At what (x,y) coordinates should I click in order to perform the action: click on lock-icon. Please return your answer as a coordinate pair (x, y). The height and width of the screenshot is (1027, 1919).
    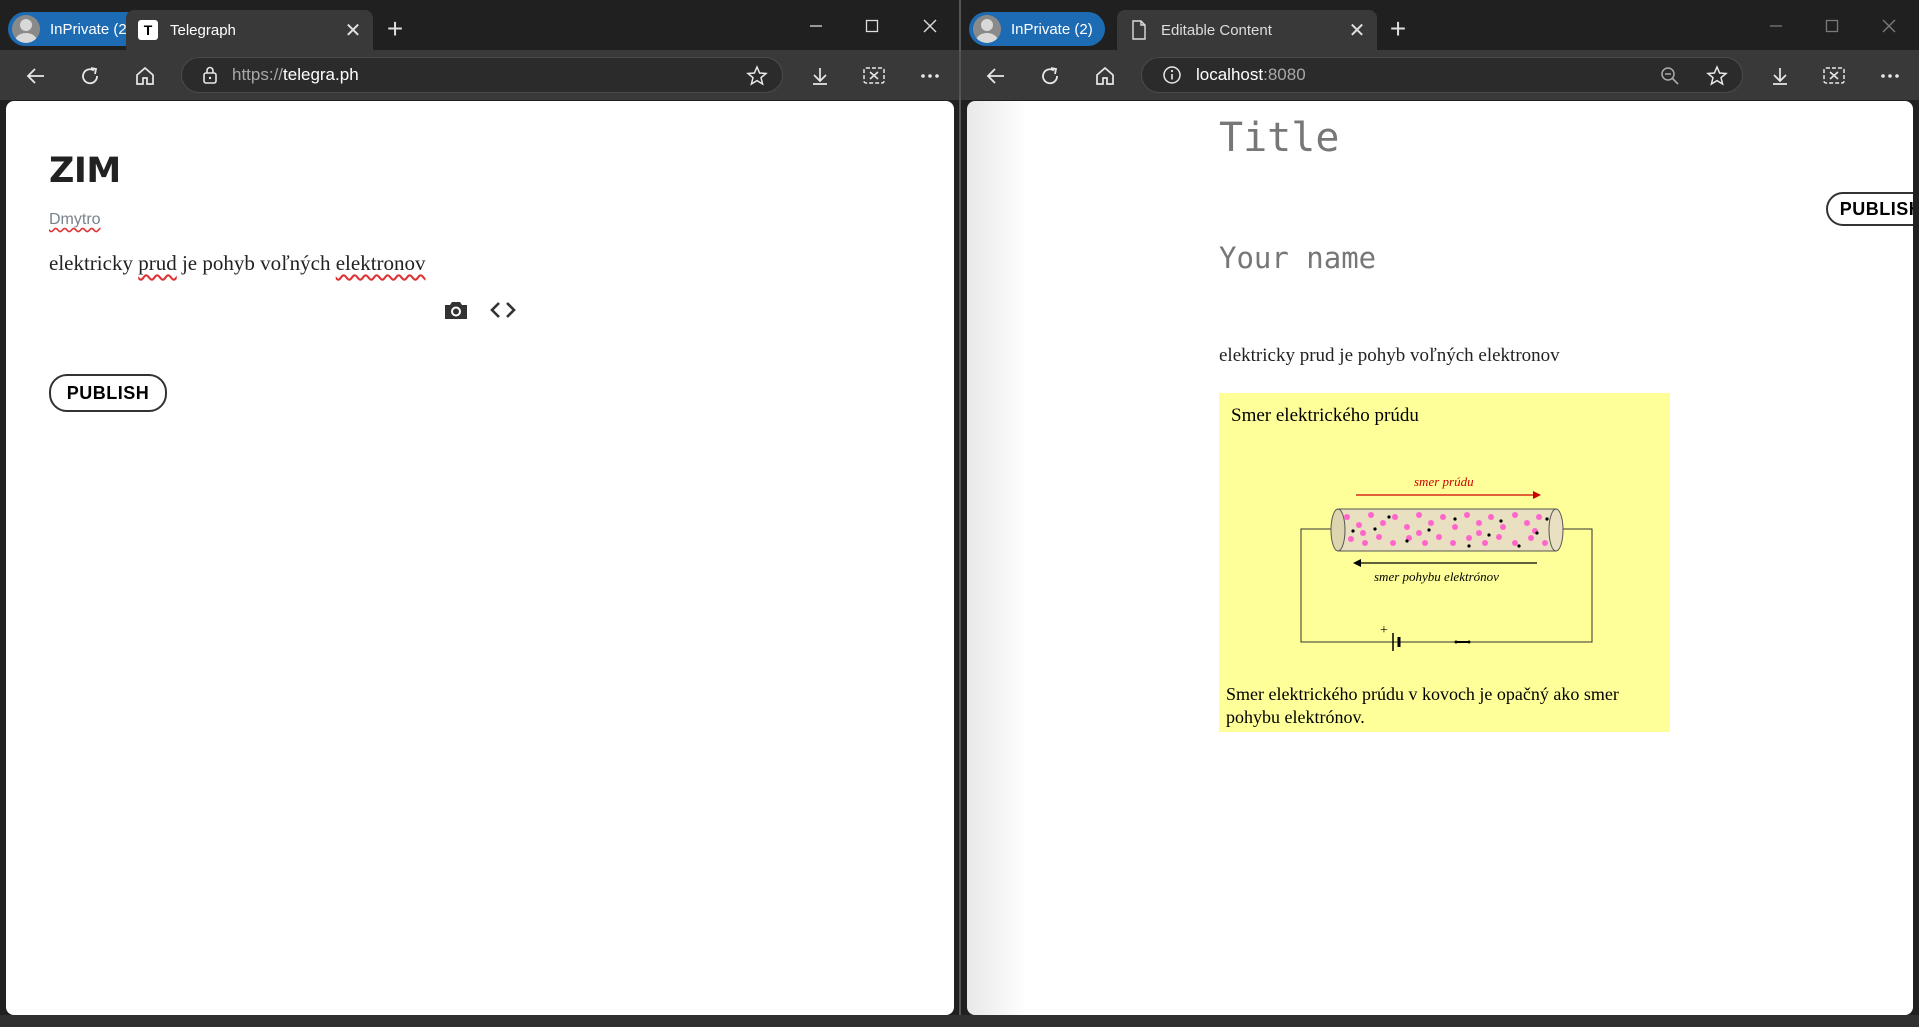
    Looking at the image, I should click on (210, 75).